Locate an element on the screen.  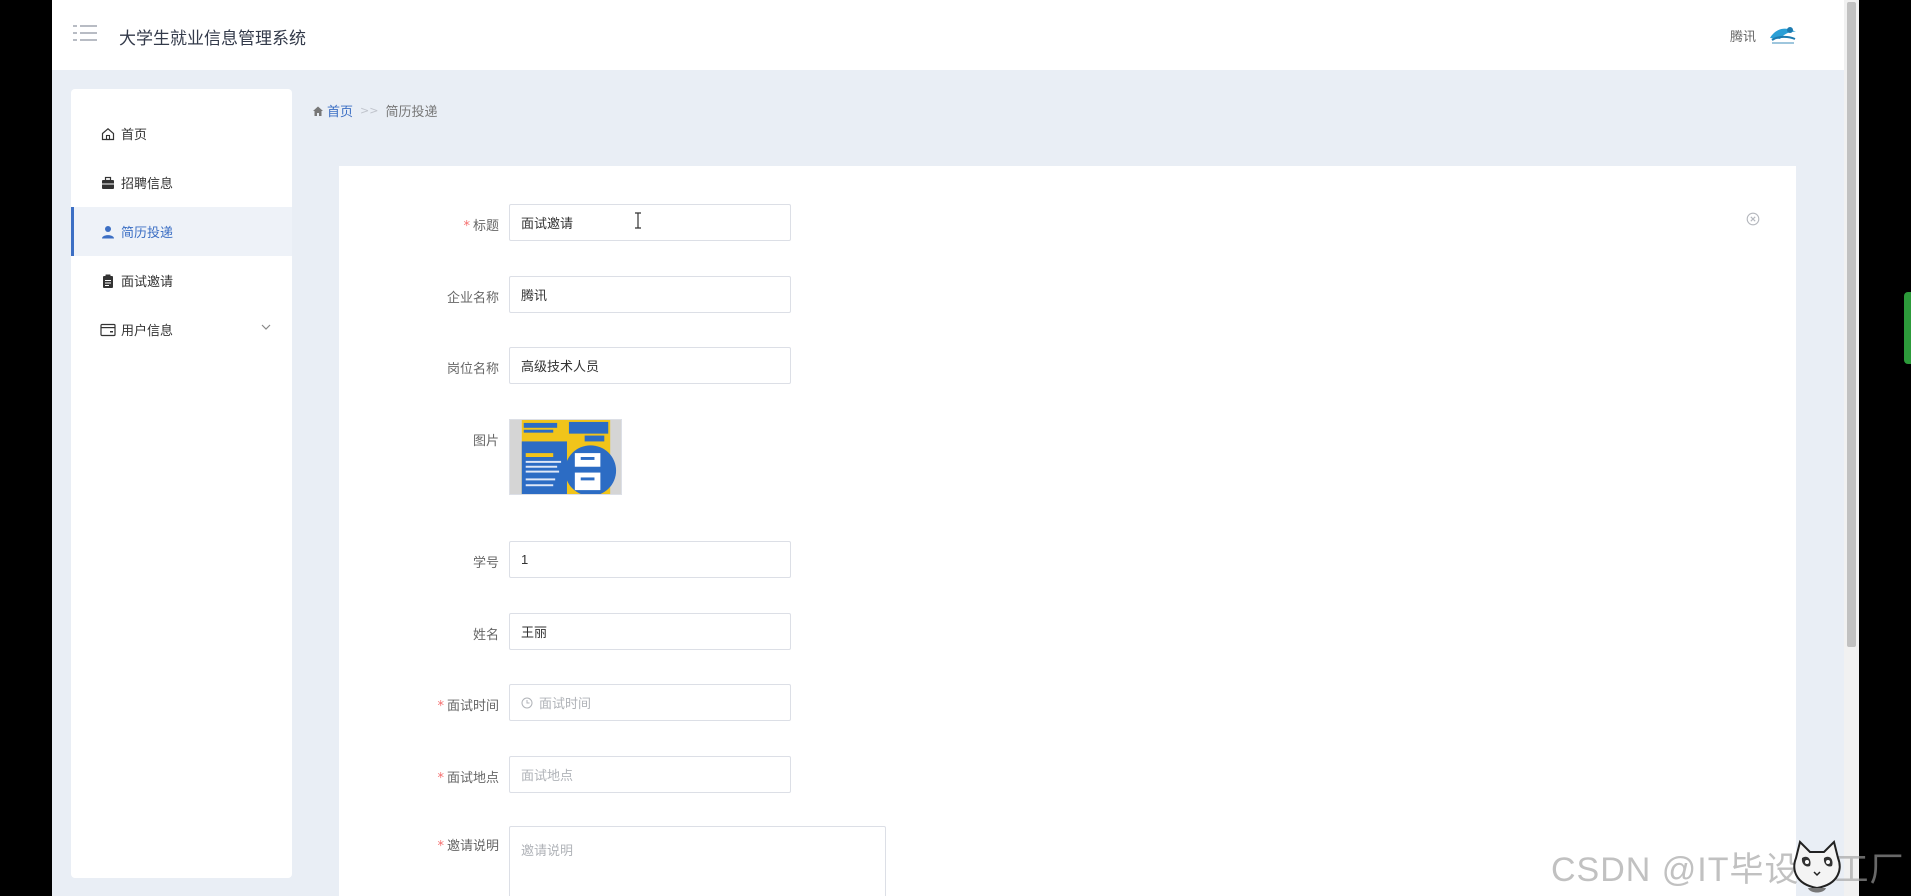
vertical-scrollbar is located at coordinates (1851, 448).